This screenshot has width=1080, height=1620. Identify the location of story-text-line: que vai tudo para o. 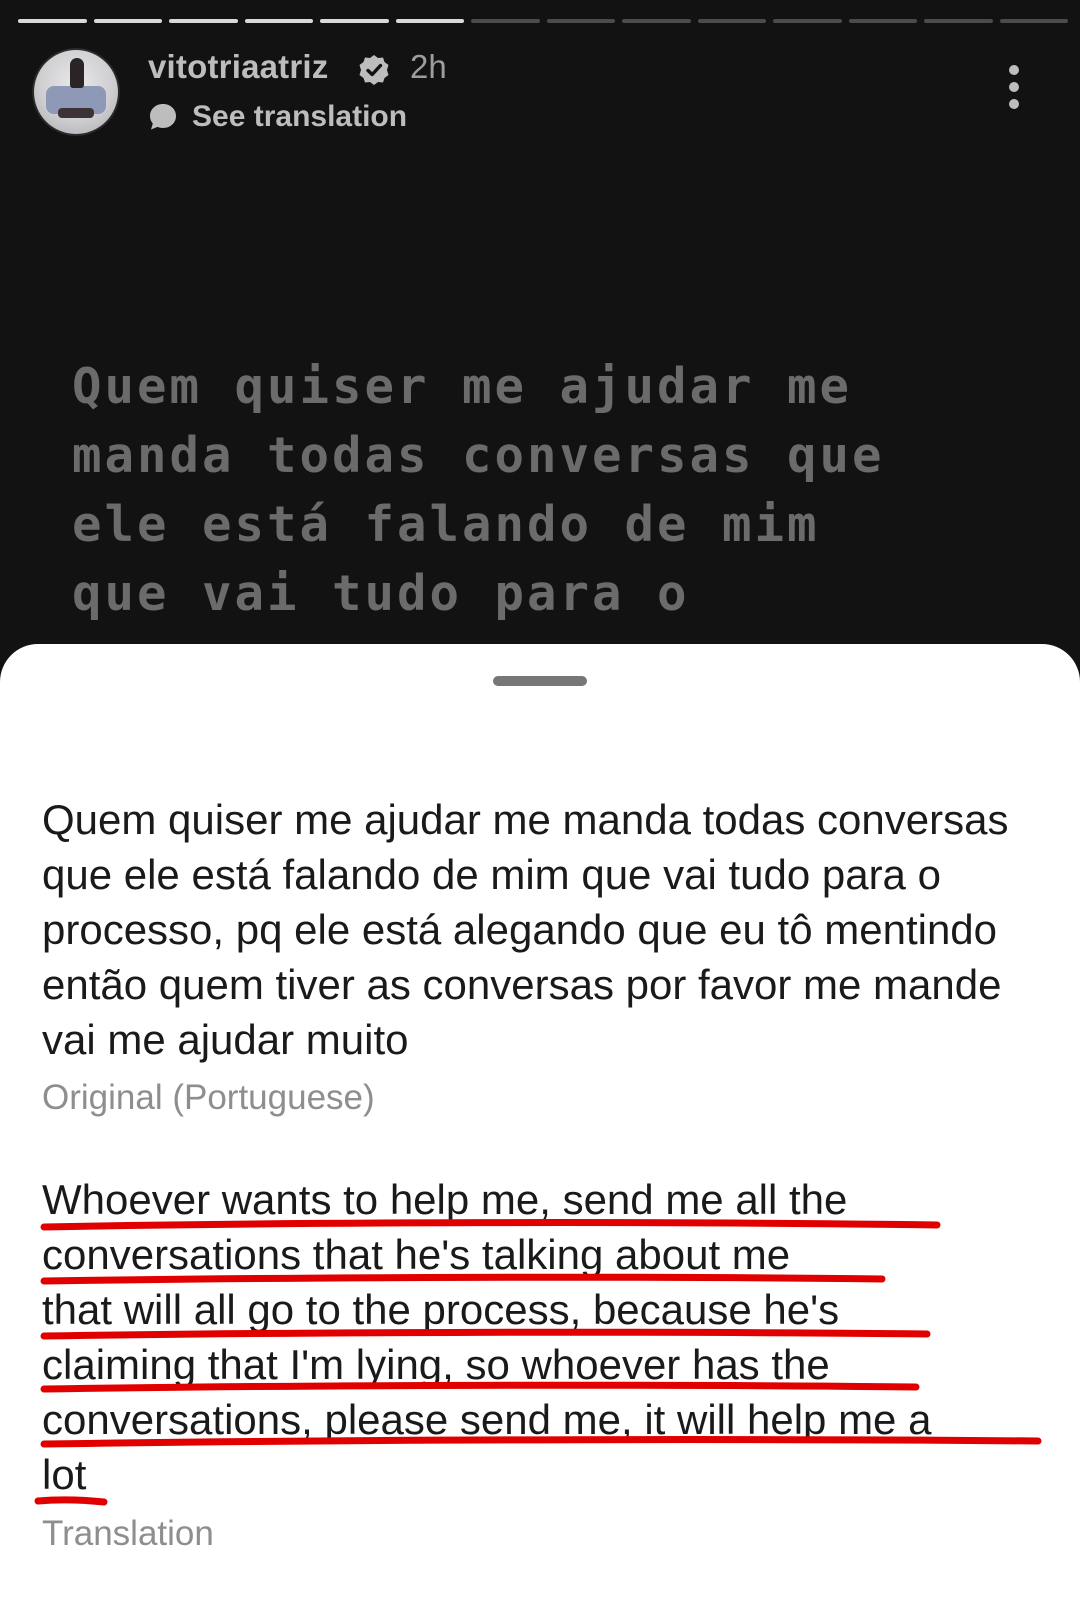
(381, 593).